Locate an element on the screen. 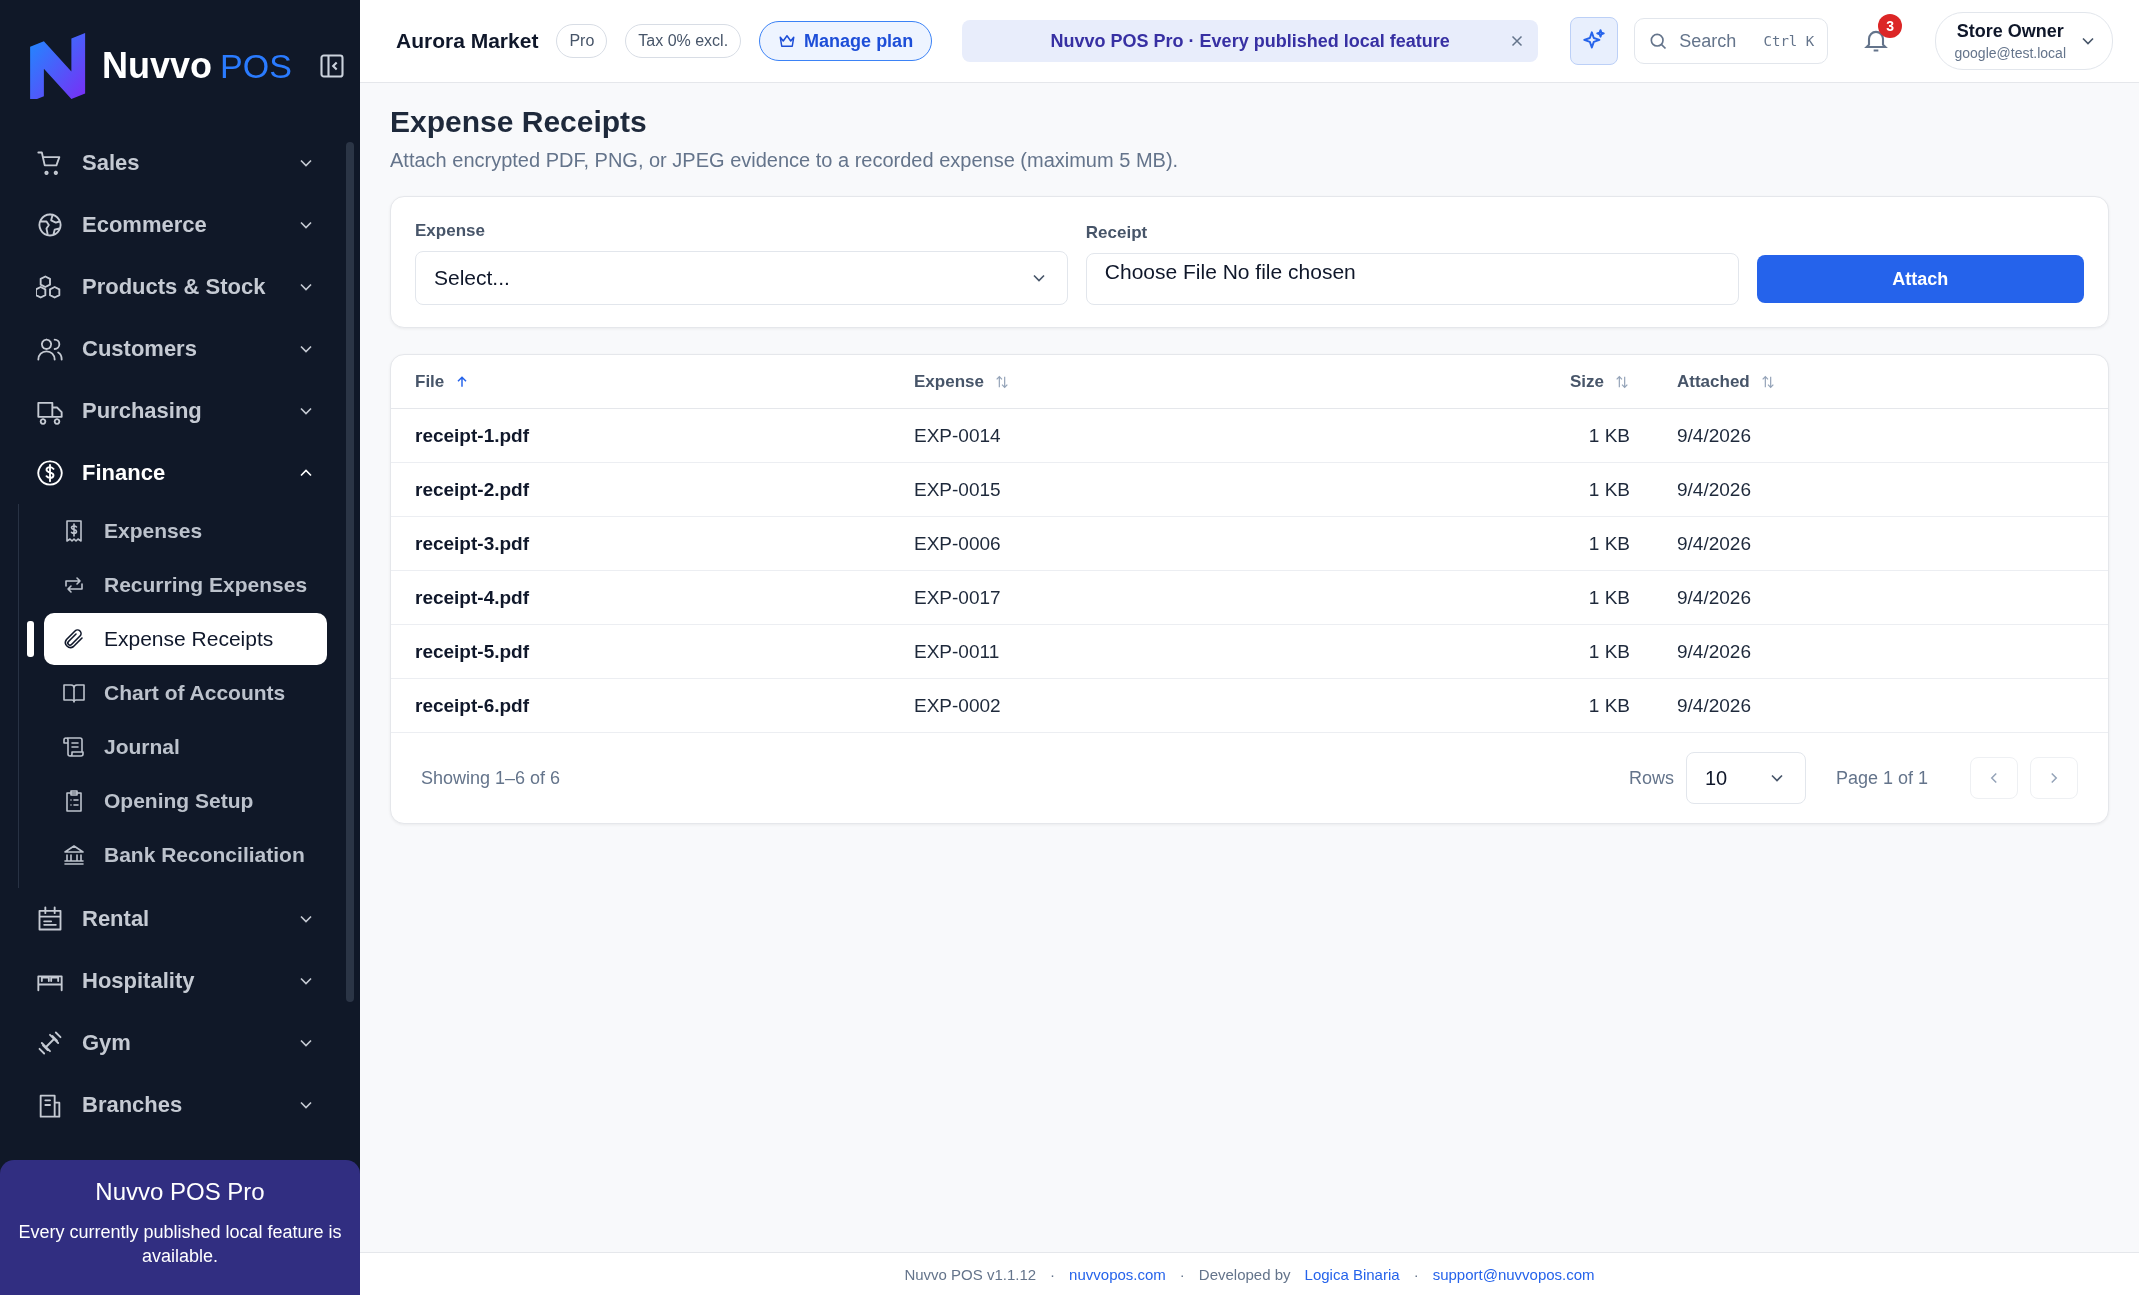  sidebar-item: Products & Stock is located at coordinates (180, 287).